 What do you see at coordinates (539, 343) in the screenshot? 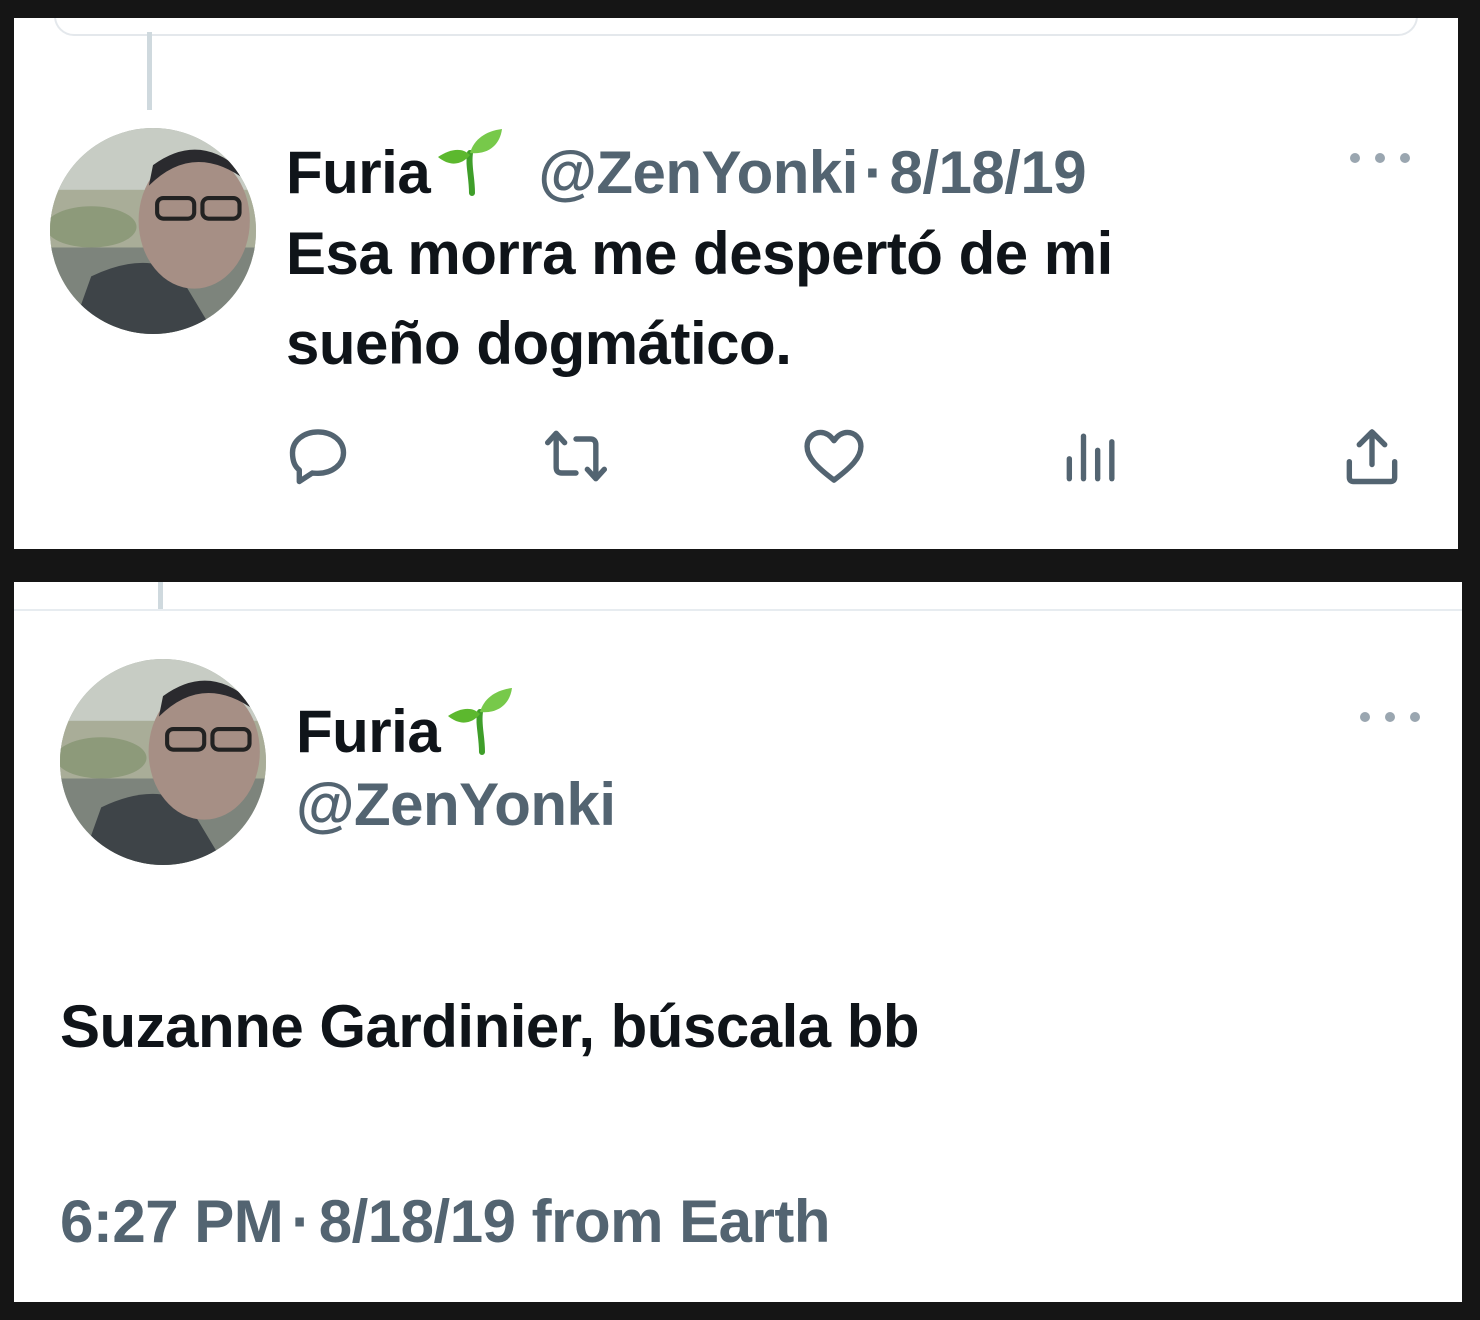
I see `tweet-text-line: sueño dogmático.` at bounding box center [539, 343].